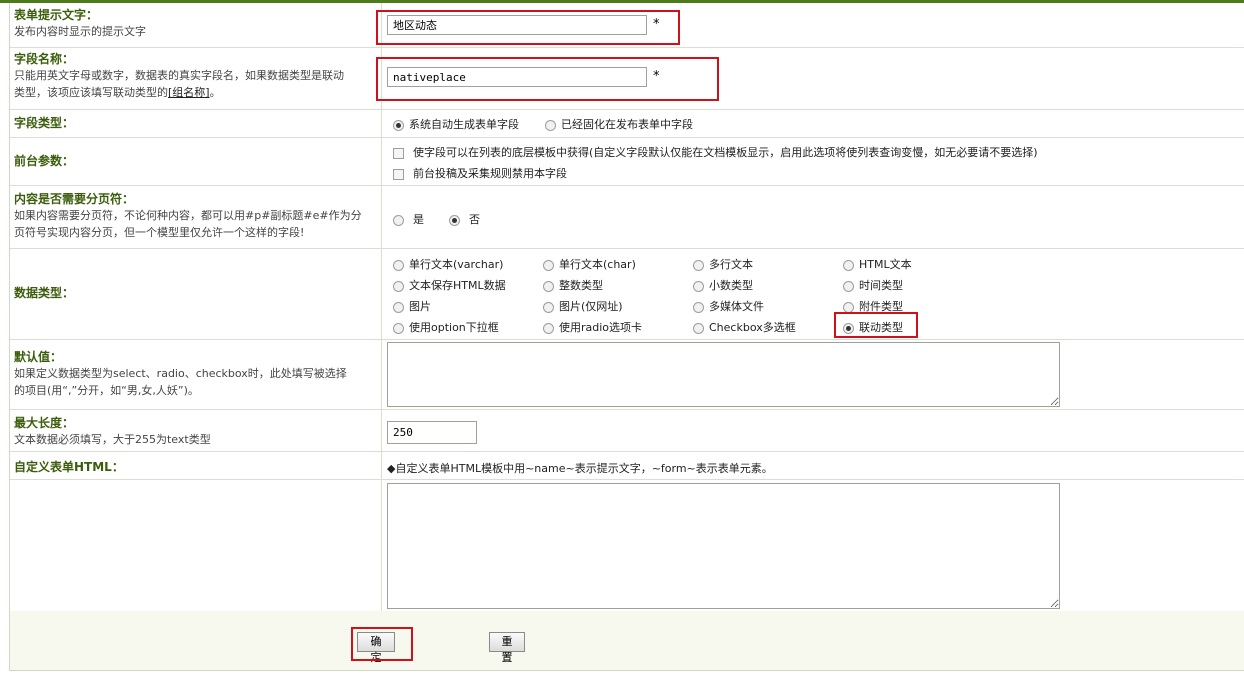 The width and height of the screenshot is (1244, 680). What do you see at coordinates (112, 439) in the screenshot?
I see `max-length-hint: 文本数据必须填写，大于255为text类型` at bounding box center [112, 439].